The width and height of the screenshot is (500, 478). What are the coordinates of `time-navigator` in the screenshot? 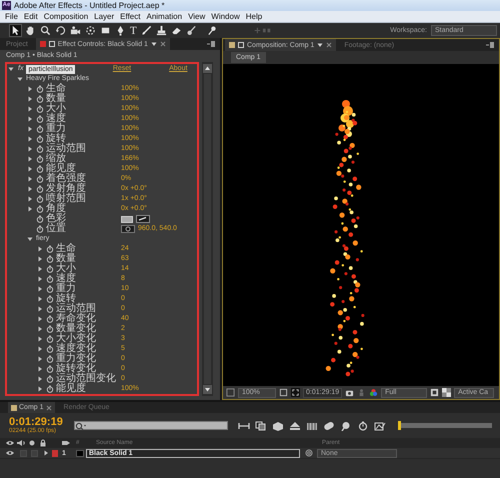 It's located at (445, 425).